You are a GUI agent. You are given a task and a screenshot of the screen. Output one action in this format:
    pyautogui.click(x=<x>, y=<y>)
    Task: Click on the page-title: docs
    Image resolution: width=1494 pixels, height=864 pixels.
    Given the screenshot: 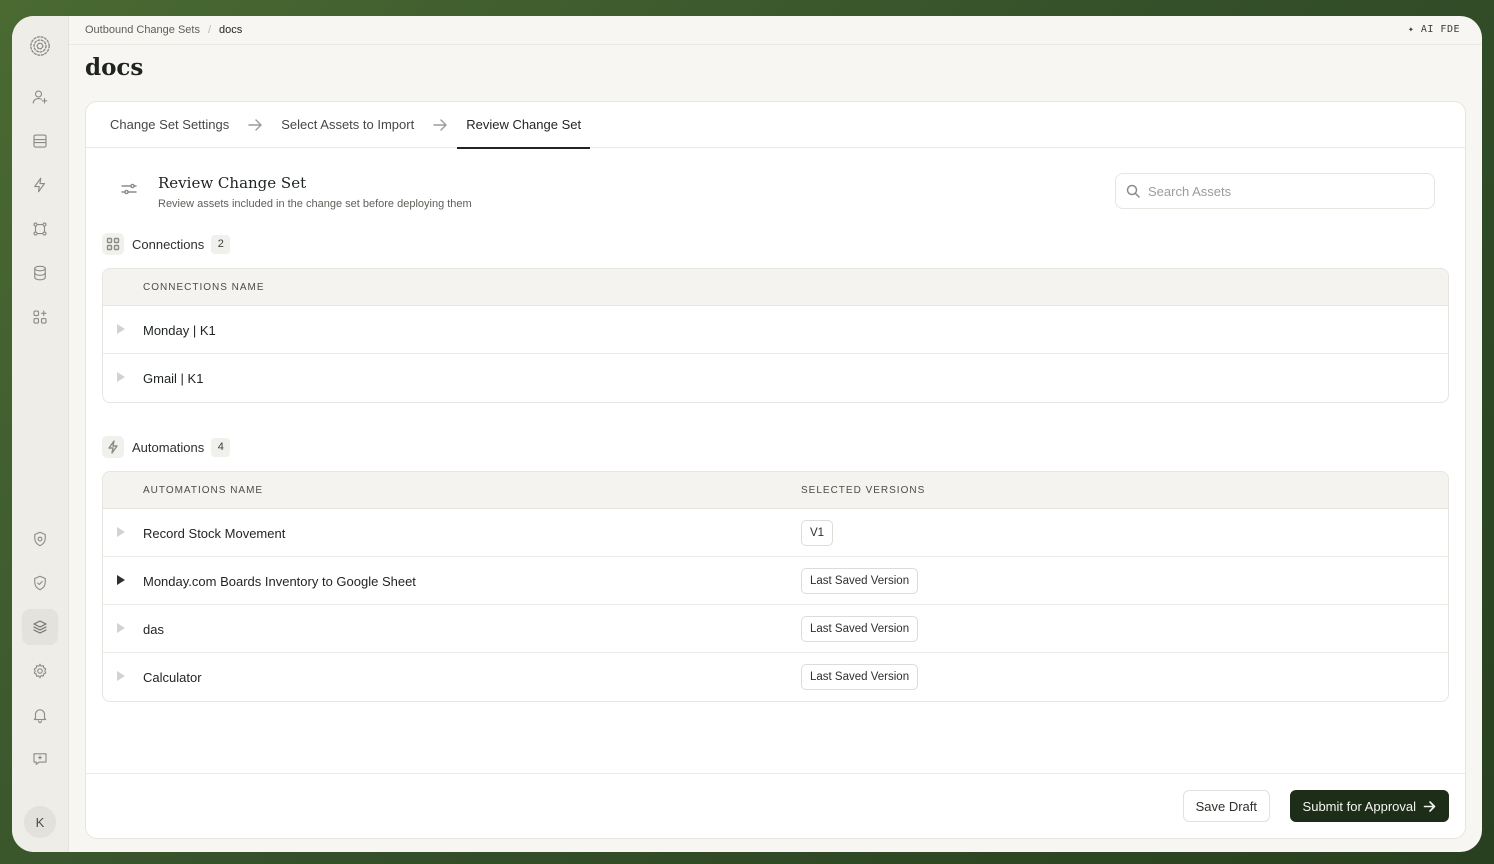 What is the action you would take?
    pyautogui.click(x=114, y=67)
    